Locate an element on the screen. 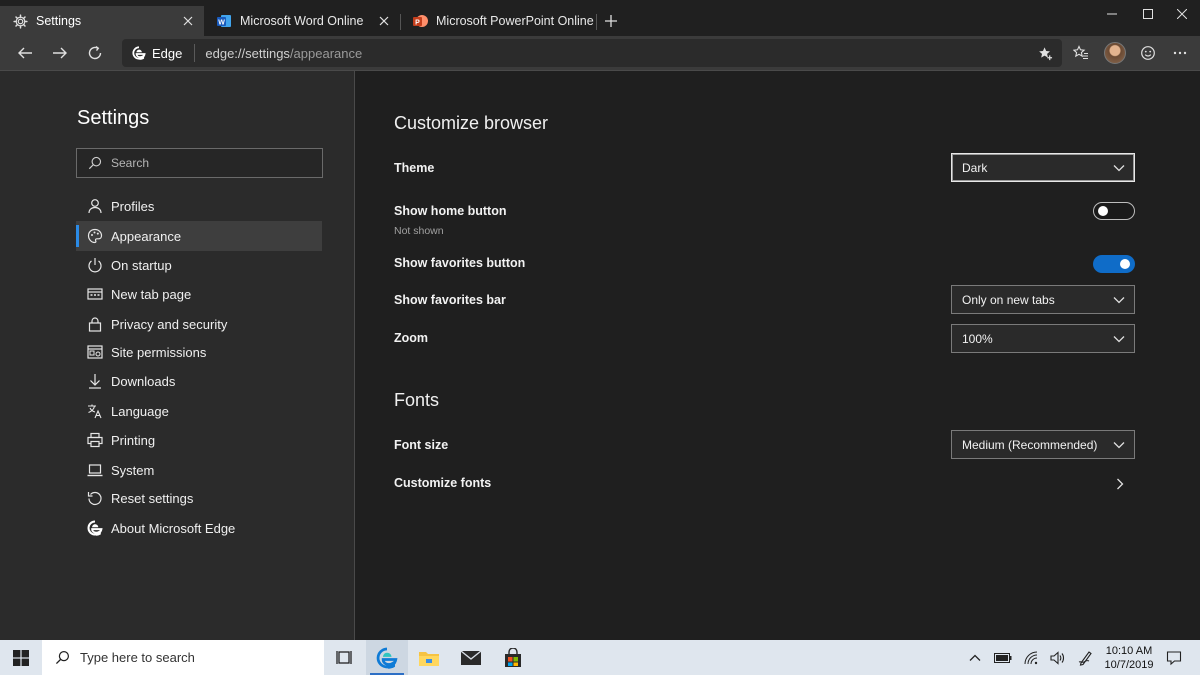 The width and height of the screenshot is (1200, 675). printer-icon is located at coordinates (95, 440).